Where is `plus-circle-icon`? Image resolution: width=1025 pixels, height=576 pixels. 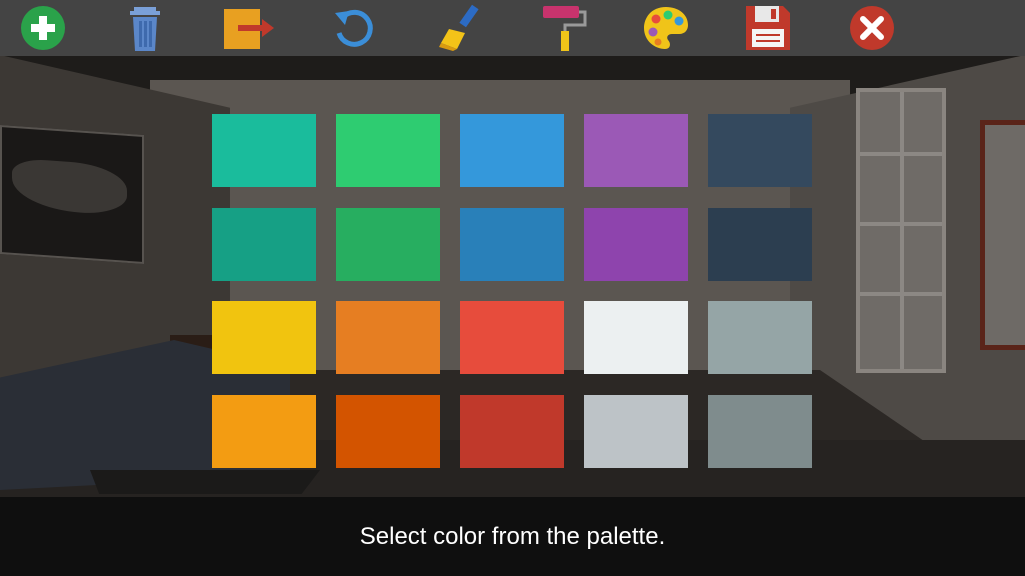
plus-circle-icon is located at coordinates (43, 28).